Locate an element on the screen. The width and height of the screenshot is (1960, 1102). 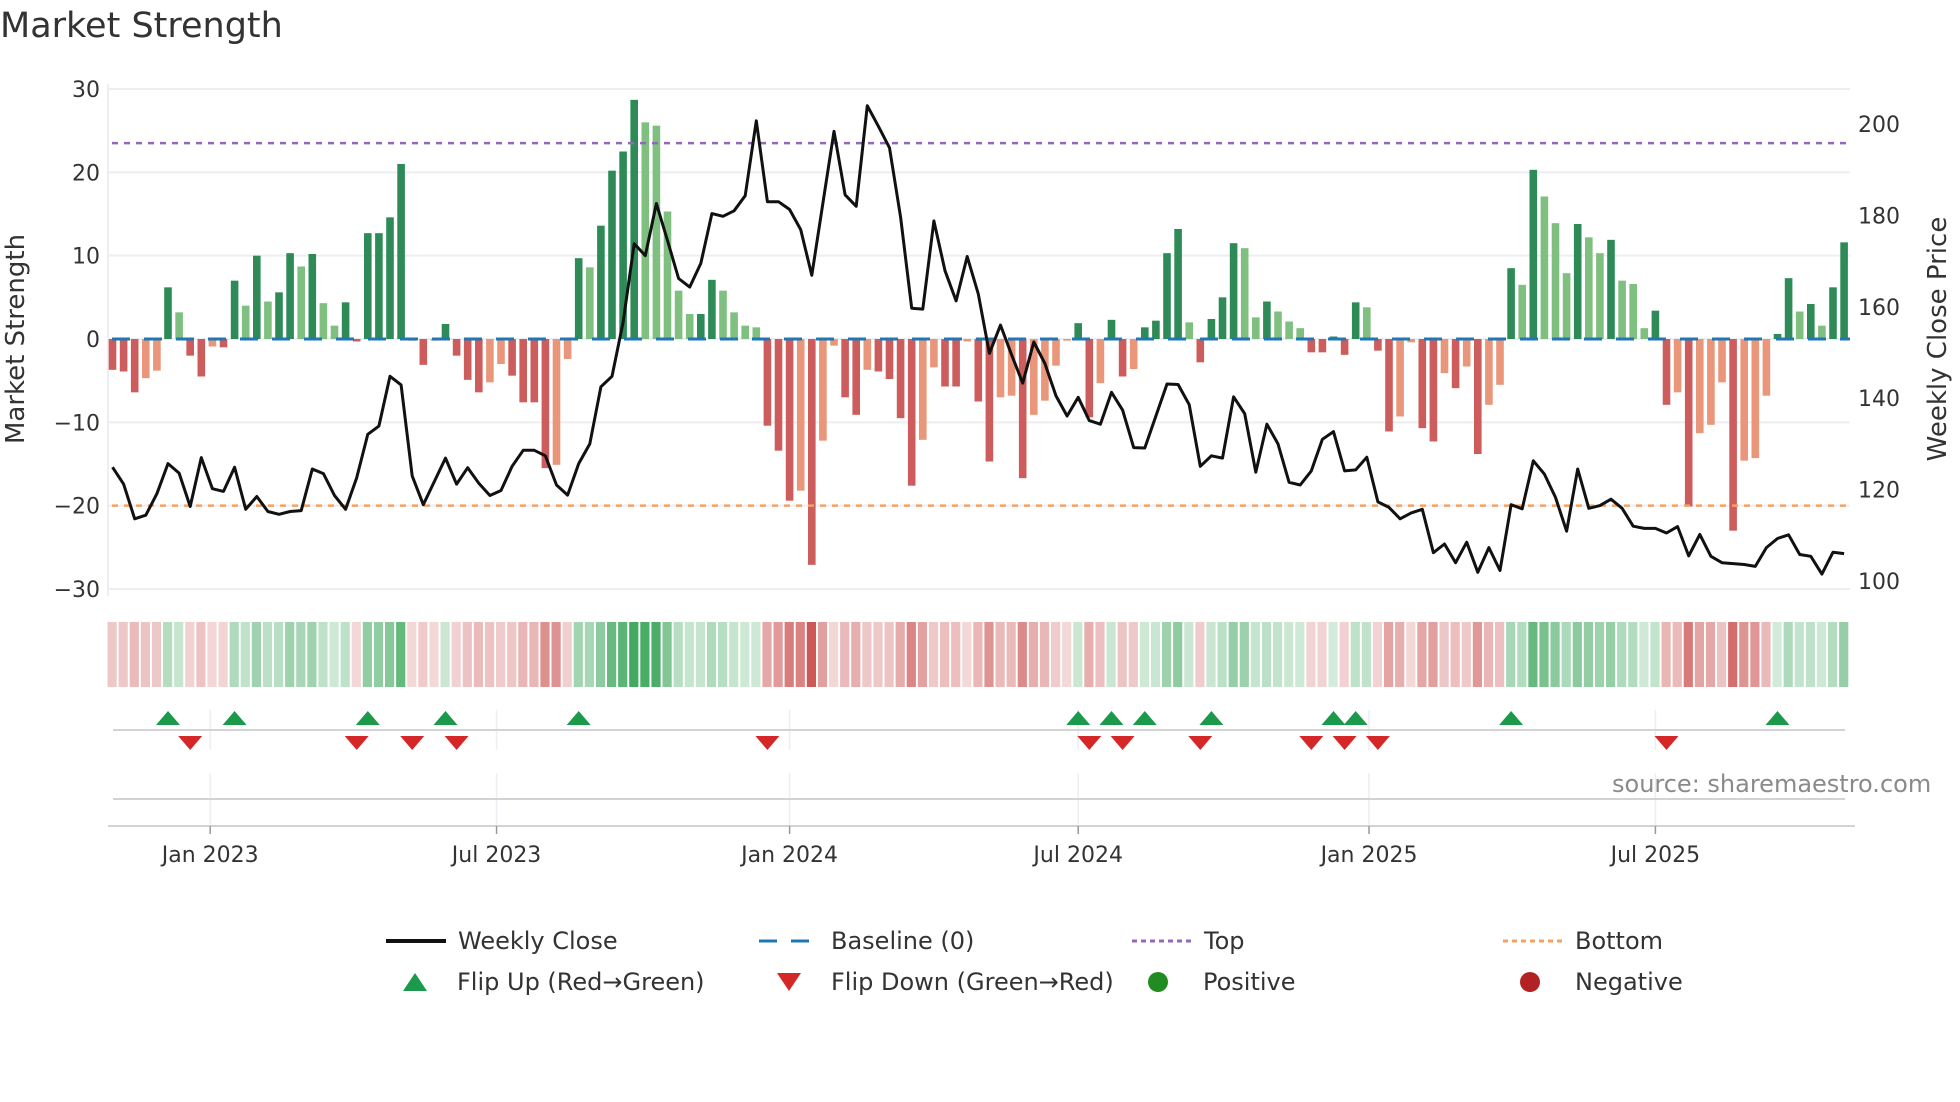
triangle-up-icon is located at coordinates (428, 982).